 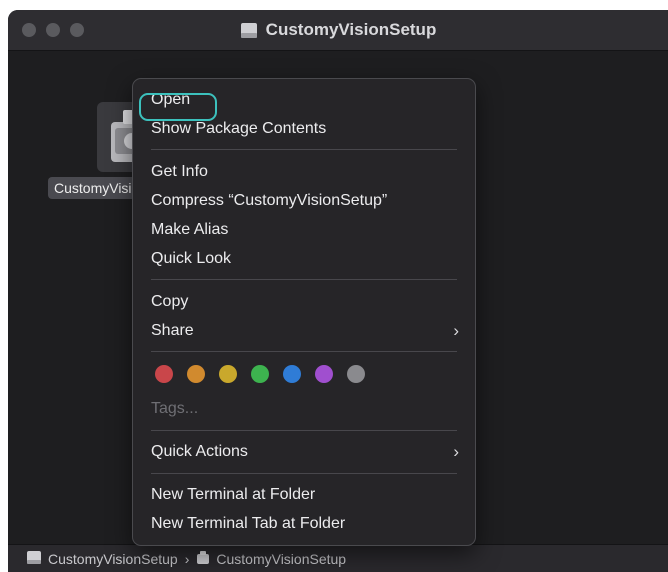 What do you see at coordinates (304, 331) in the screenshot?
I see `menu-item-share: Share ›` at bounding box center [304, 331].